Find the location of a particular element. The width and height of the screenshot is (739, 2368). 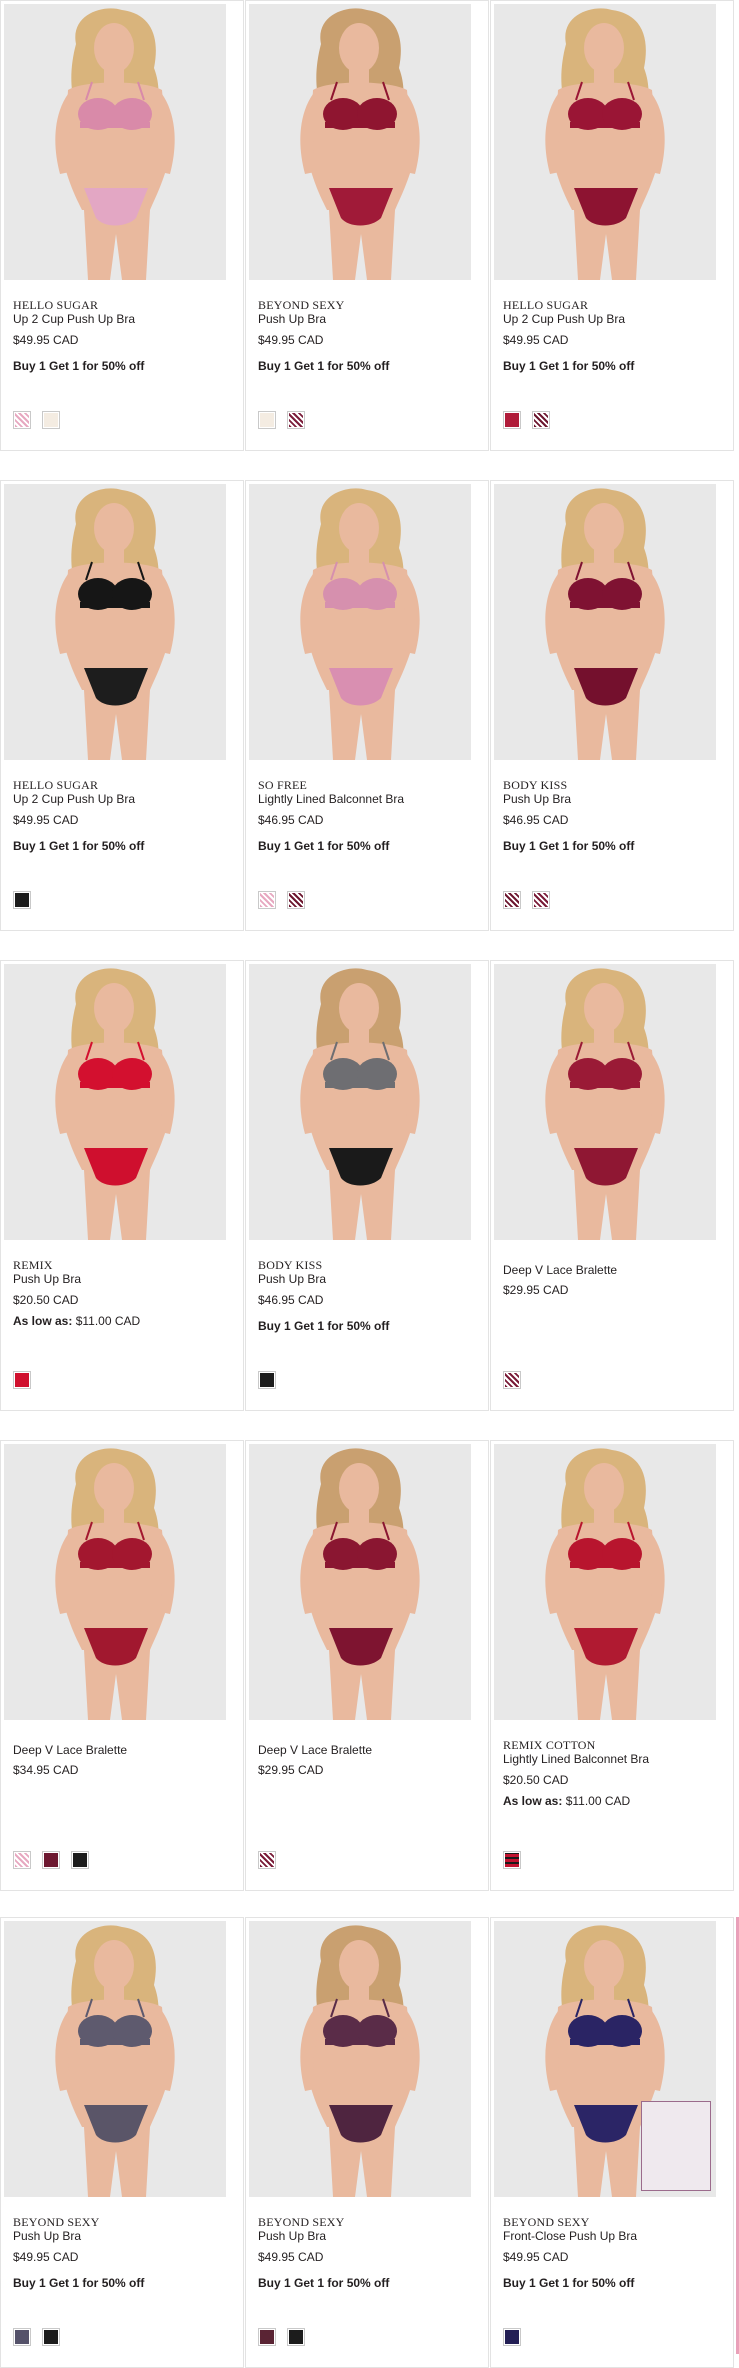

product-brand: REMIX COTTON is located at coordinates (549, 1745).